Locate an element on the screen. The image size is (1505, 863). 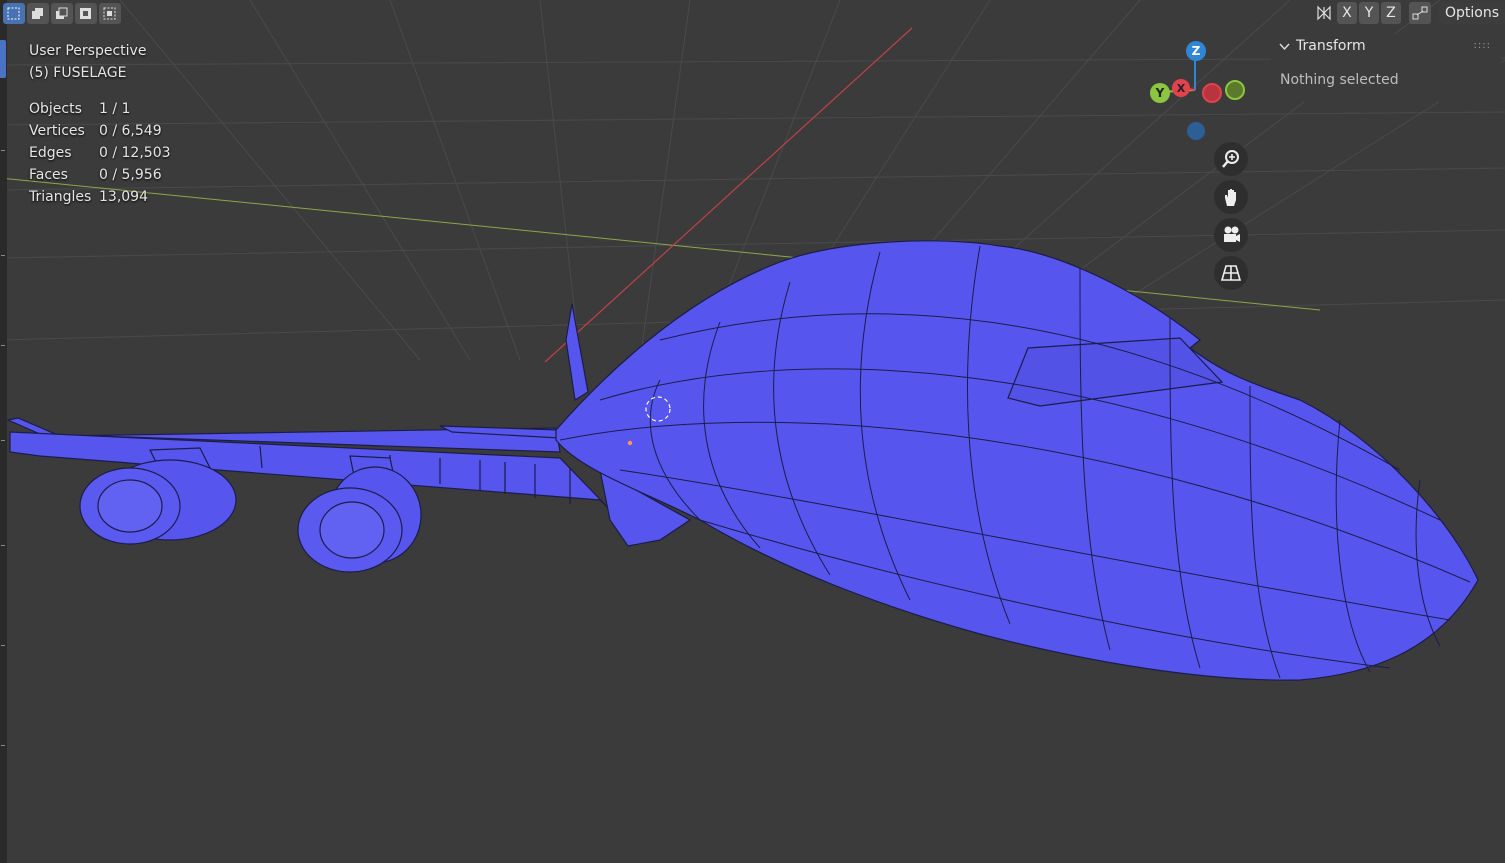
select-invert-icon is located at coordinates (85, 13).